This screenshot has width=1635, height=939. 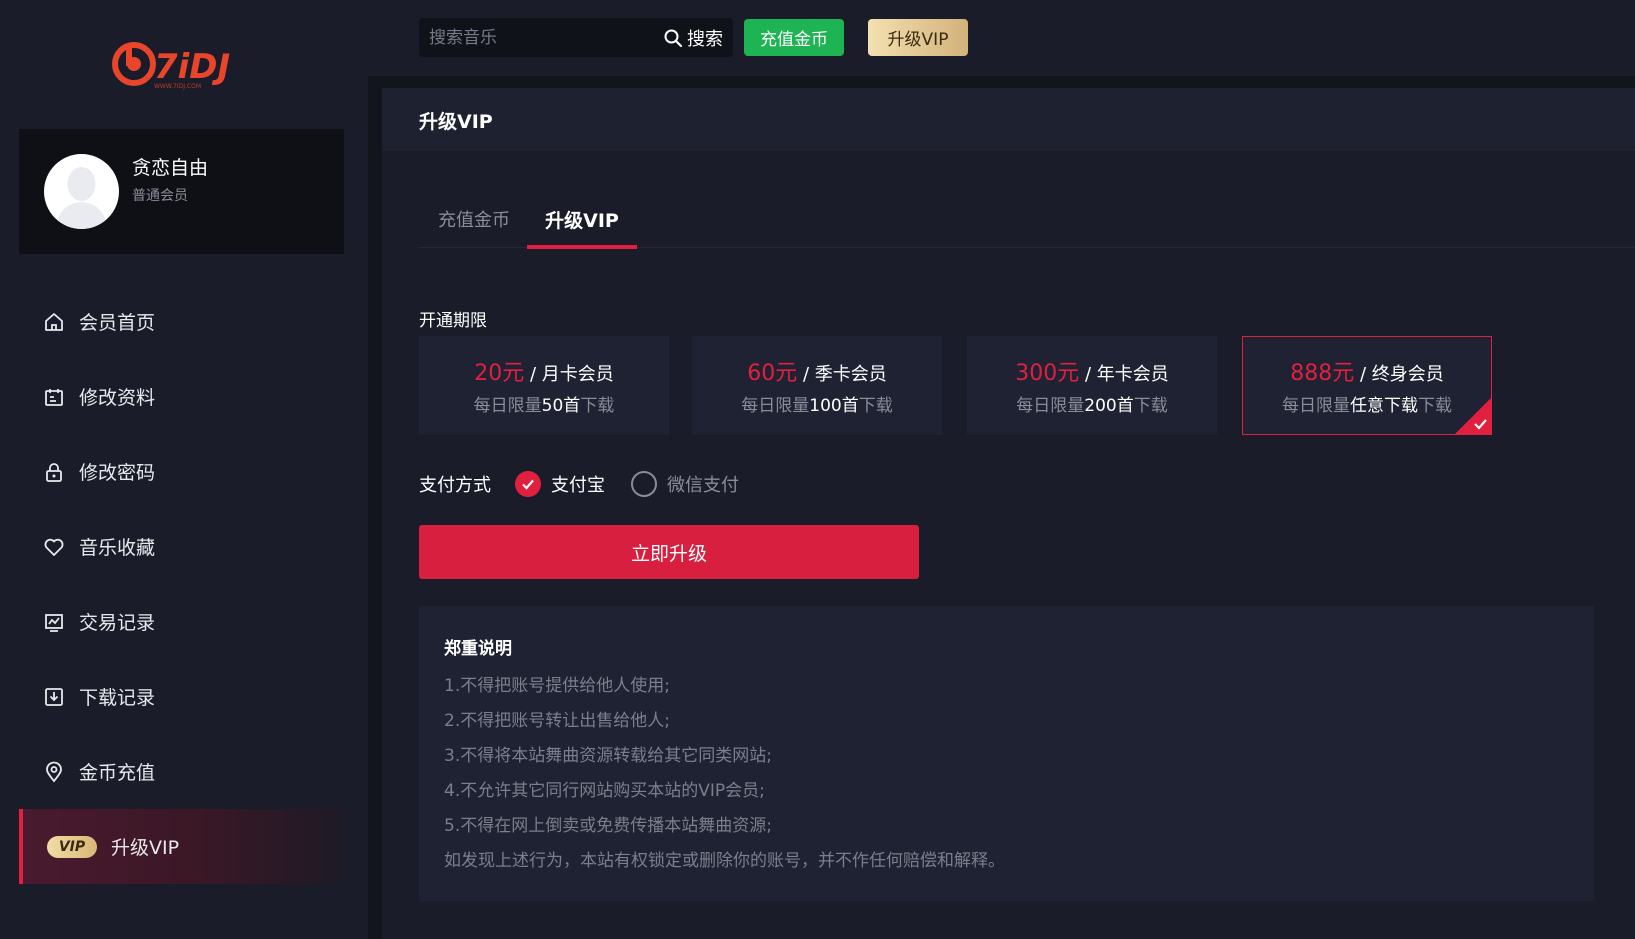 What do you see at coordinates (772, 373) in the screenshot?
I see `plan-price: 60元` at bounding box center [772, 373].